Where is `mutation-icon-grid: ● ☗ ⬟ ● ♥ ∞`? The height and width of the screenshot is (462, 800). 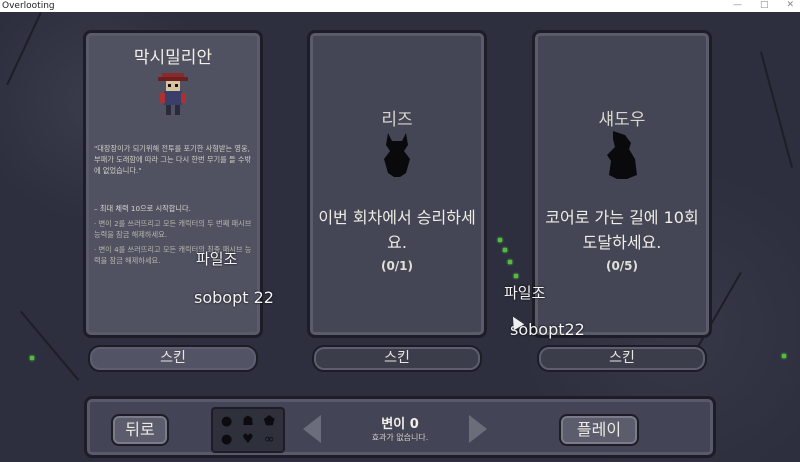
mutation-icon-grid: ● ☗ ⬟ ● ♥ ∞ is located at coordinates (248, 430).